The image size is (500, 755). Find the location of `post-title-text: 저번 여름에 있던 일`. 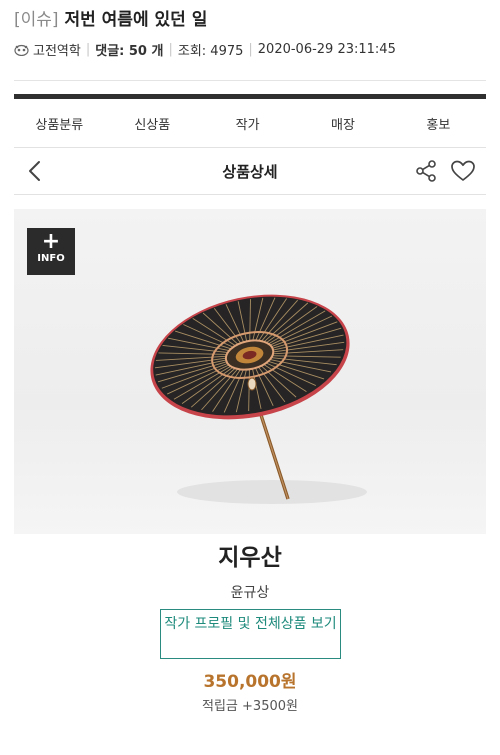

post-title-text: 저번 여름에 있던 일 is located at coordinates (136, 20).